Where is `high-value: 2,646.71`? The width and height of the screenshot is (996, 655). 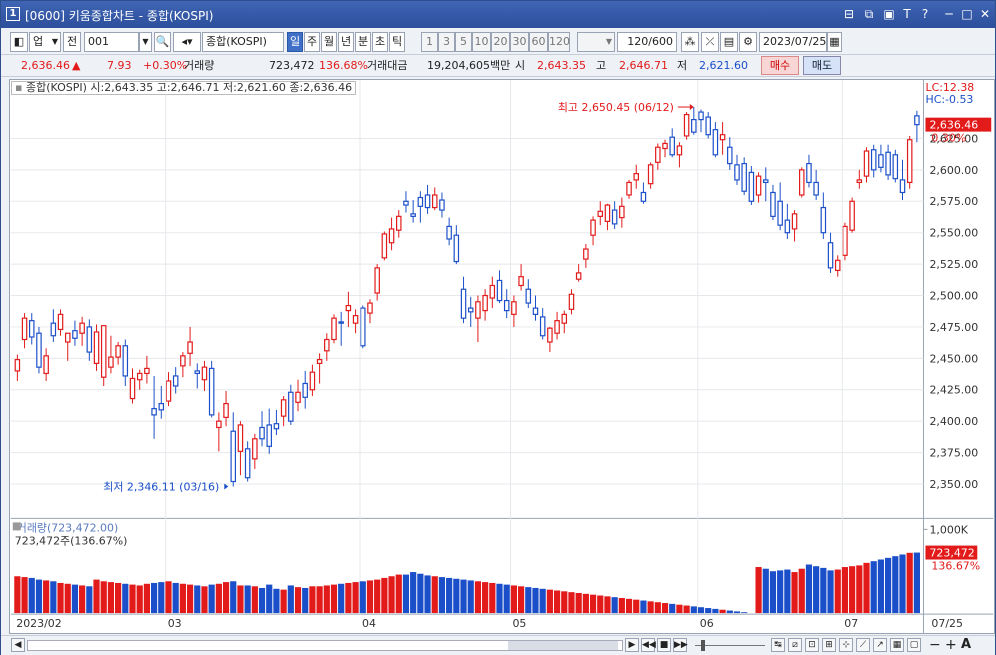 high-value: 2,646.71 is located at coordinates (643, 65).